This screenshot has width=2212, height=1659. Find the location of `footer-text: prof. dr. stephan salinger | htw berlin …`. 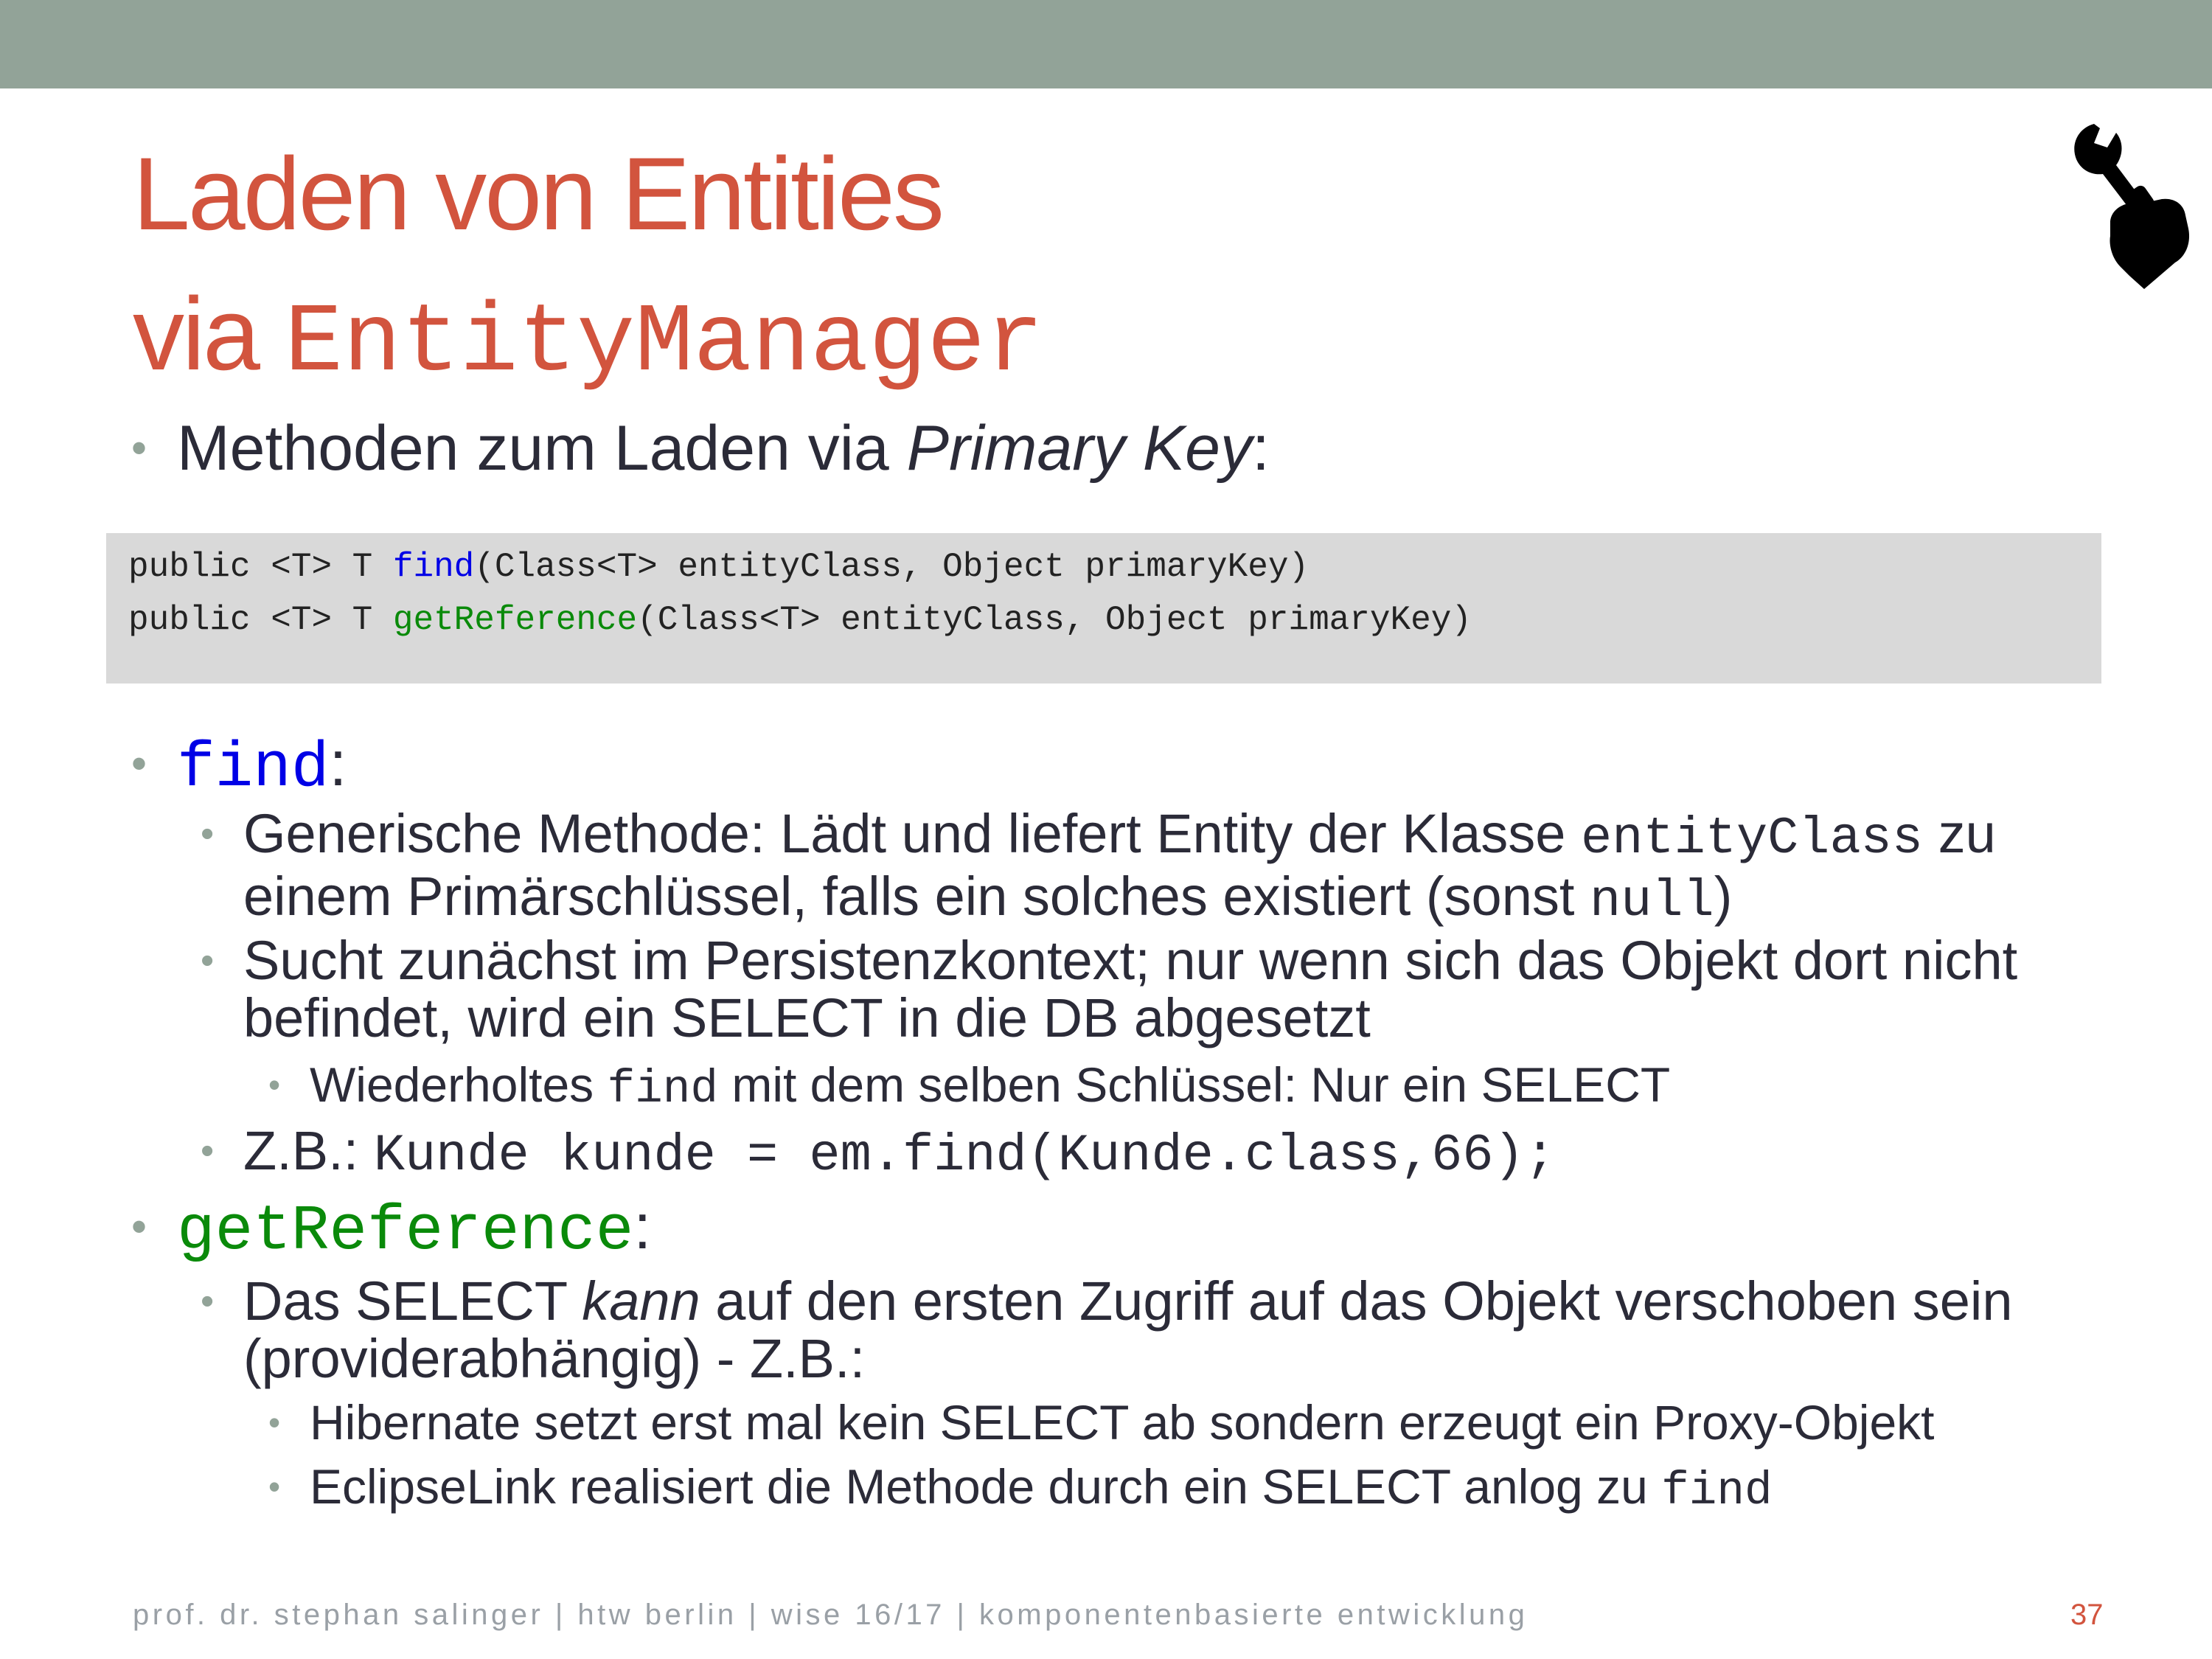

footer-text: prof. dr. stephan salinger | htw berlin … is located at coordinates (830, 1615).